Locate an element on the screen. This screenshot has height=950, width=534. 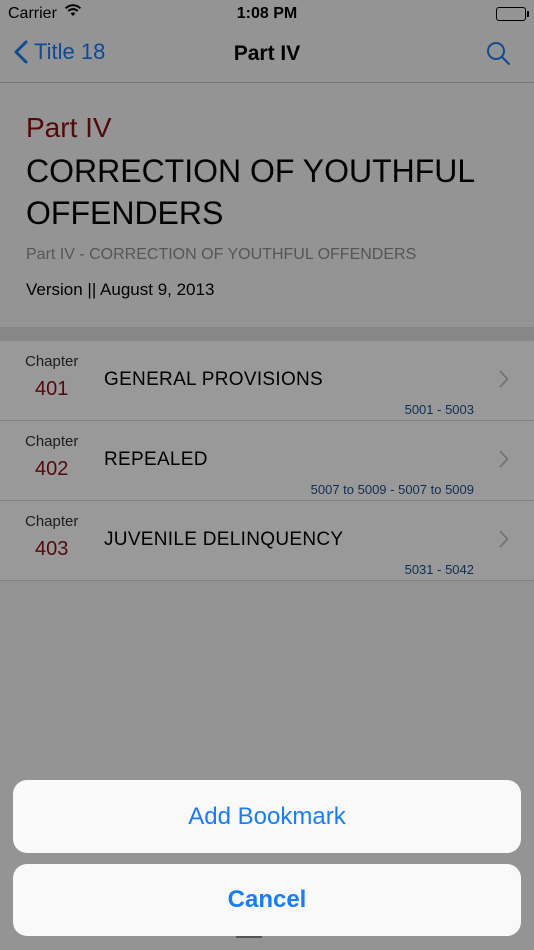
toolbar-edge is located at coordinates (249, 937).